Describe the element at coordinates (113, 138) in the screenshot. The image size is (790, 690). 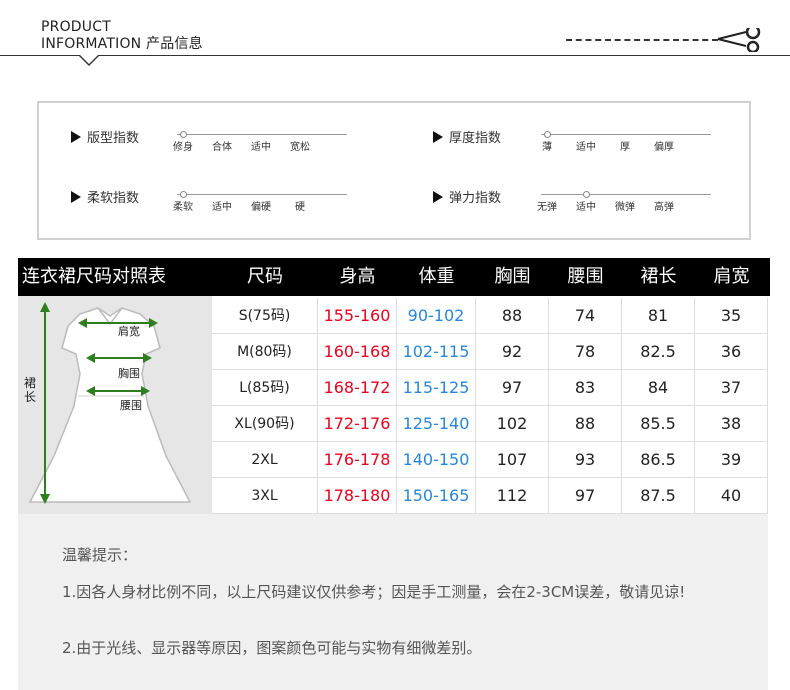
I see `index-label: 版型指数` at that location.